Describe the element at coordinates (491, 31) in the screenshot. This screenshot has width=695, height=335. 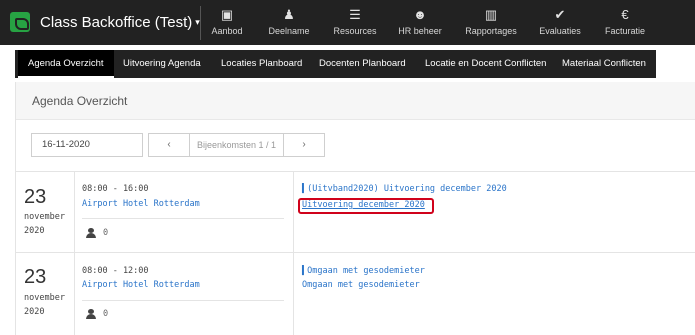
I see `nav-label: Rapportages` at that location.